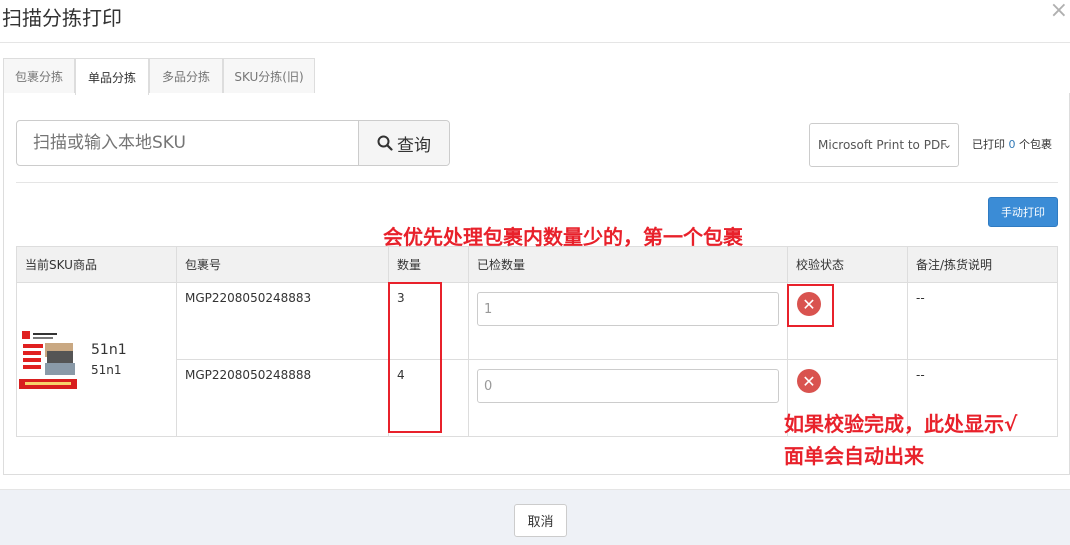  Describe the element at coordinates (537, 182) in the screenshot. I see `divider` at that location.